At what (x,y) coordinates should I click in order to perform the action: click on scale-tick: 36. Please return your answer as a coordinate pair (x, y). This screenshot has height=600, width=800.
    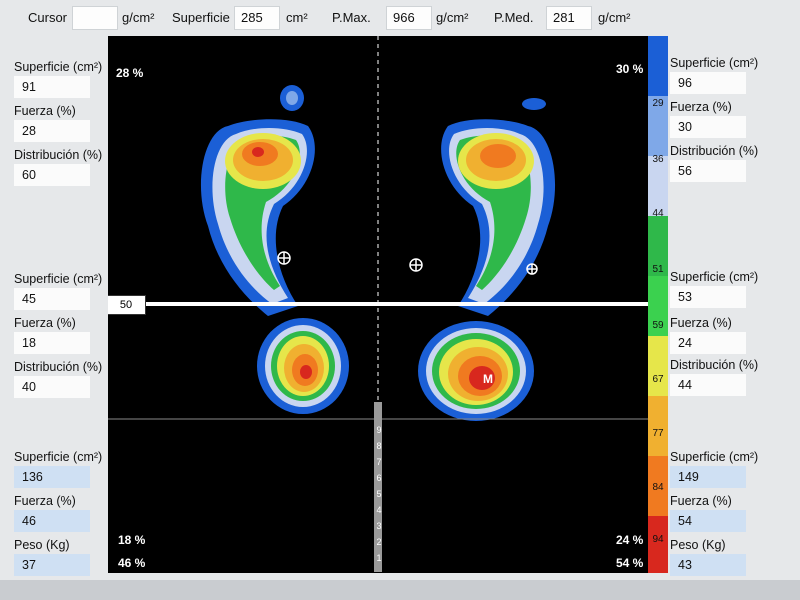
    Looking at the image, I should click on (658, 159).